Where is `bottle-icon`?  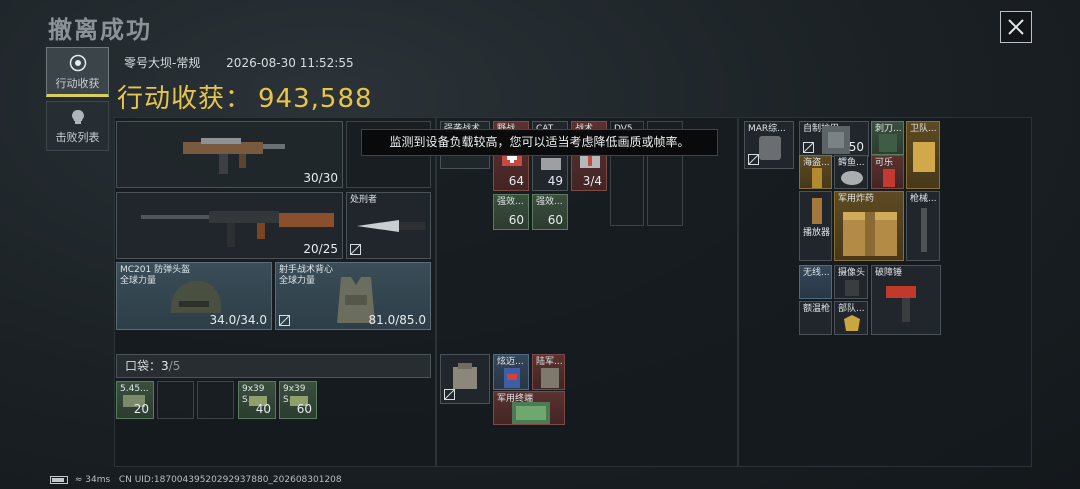
bottle-icon is located at coordinates (817, 178).